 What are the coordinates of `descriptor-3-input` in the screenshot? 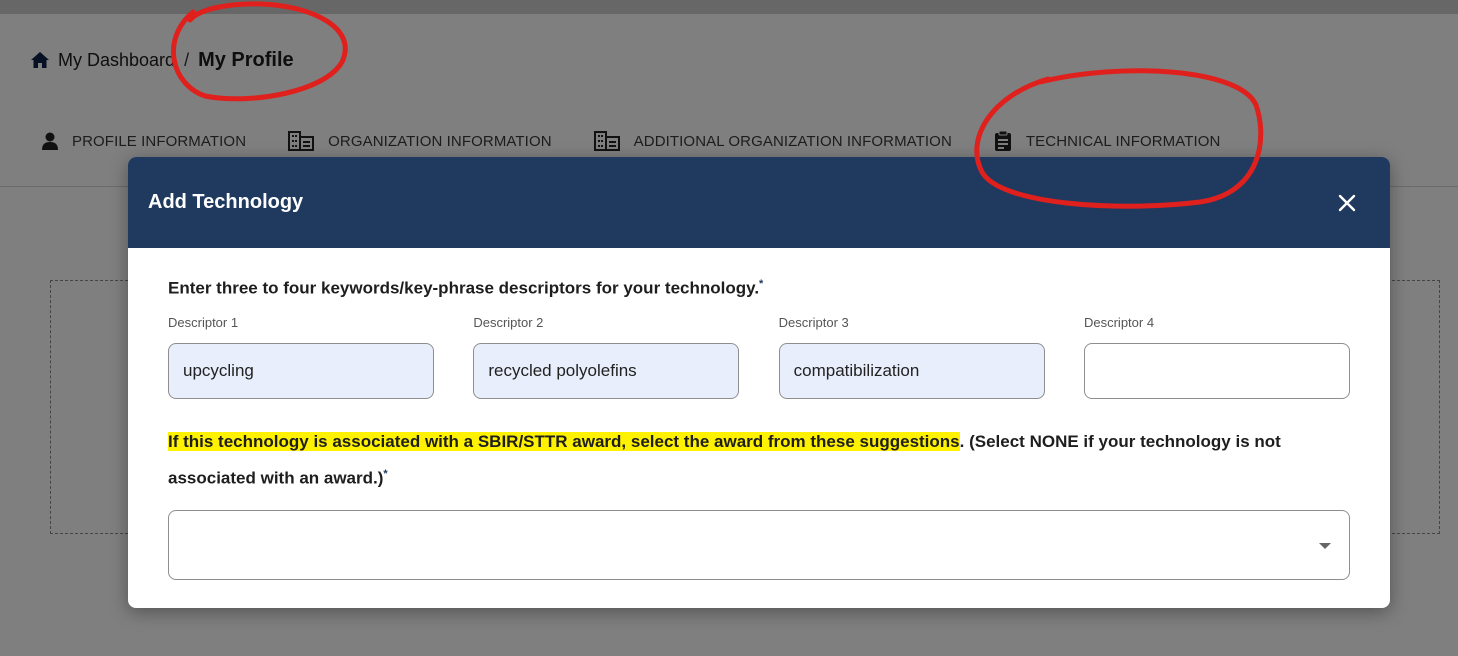 It's located at (911, 370).